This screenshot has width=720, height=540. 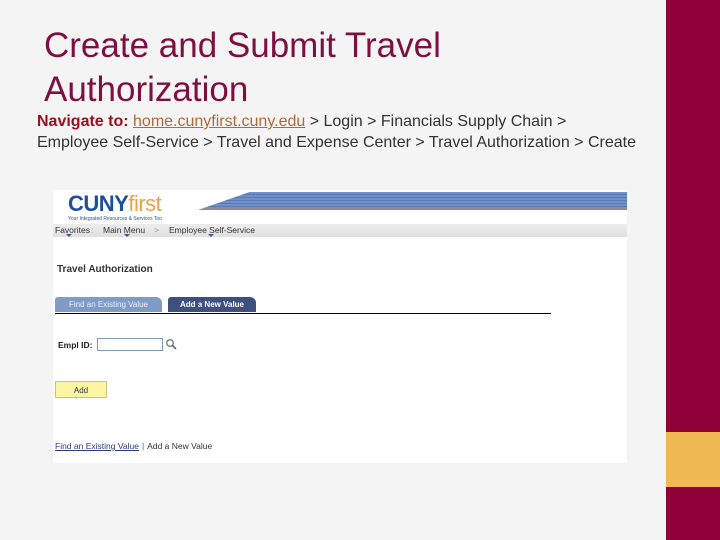 I want to click on logo-tagline: Your Integrated Resources & Services Too, so click(x=115, y=219).